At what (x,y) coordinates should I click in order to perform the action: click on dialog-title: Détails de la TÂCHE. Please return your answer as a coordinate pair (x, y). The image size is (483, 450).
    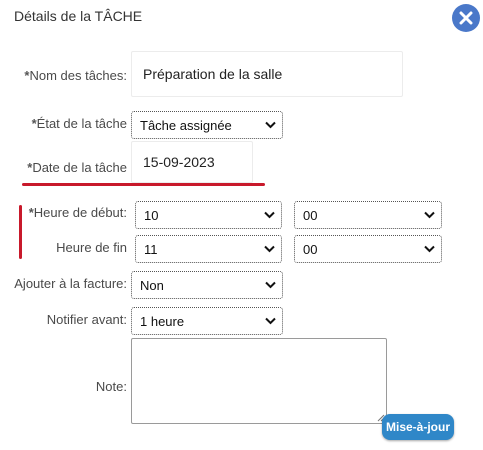
    Looking at the image, I should click on (78, 16).